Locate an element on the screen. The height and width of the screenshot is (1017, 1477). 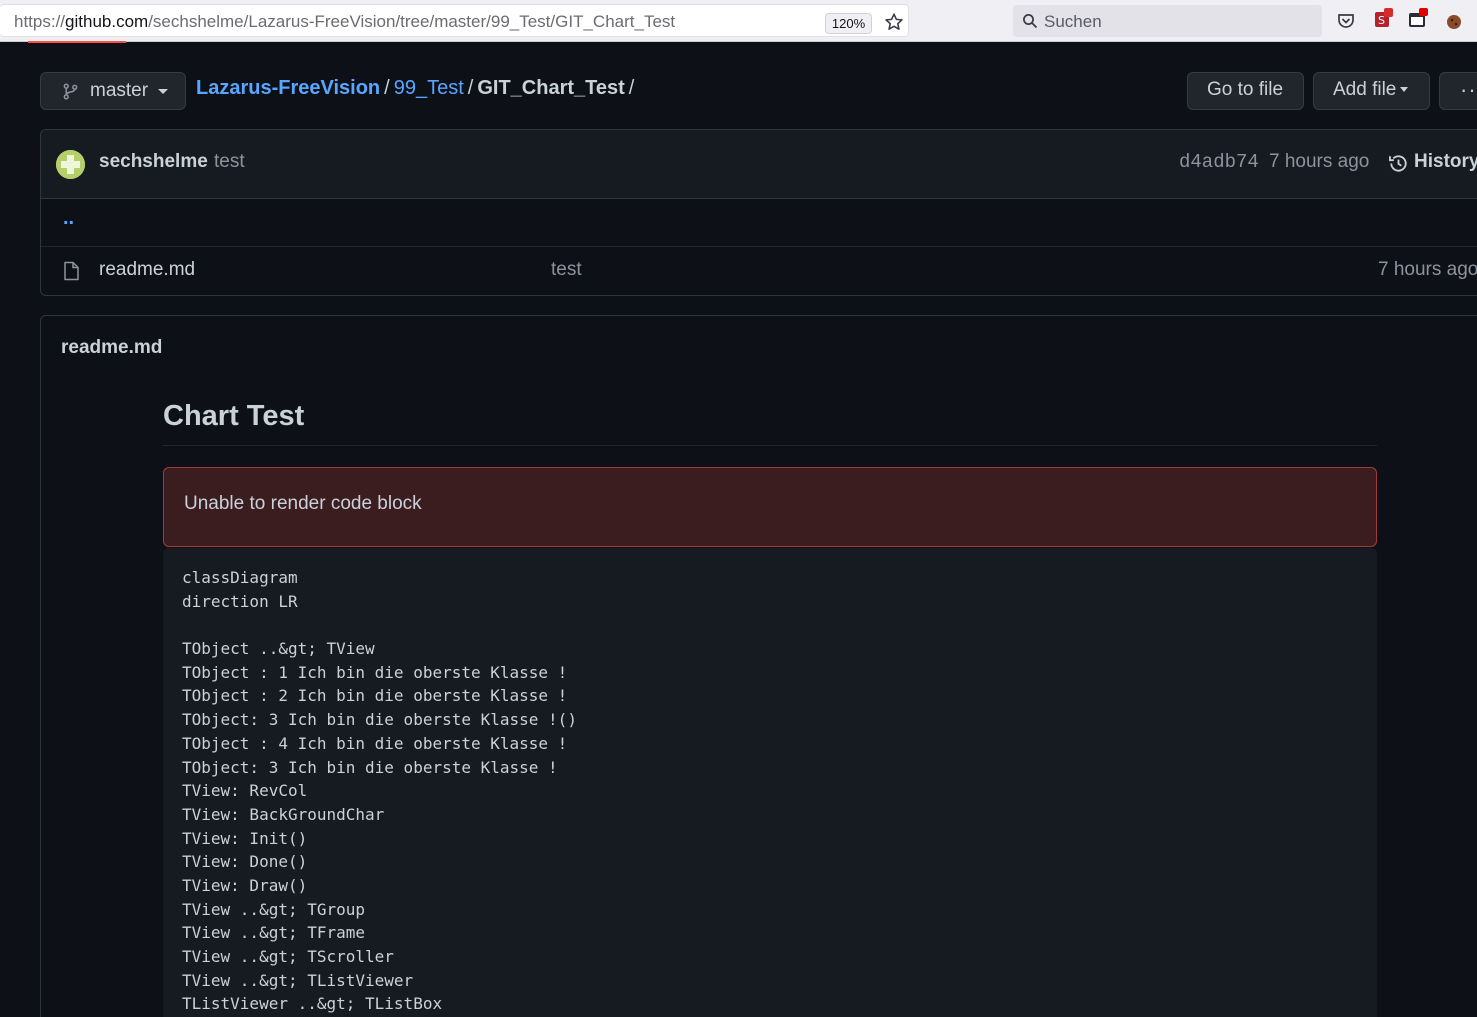
render-error-box: Unable to render code block is located at coordinates (770, 507).